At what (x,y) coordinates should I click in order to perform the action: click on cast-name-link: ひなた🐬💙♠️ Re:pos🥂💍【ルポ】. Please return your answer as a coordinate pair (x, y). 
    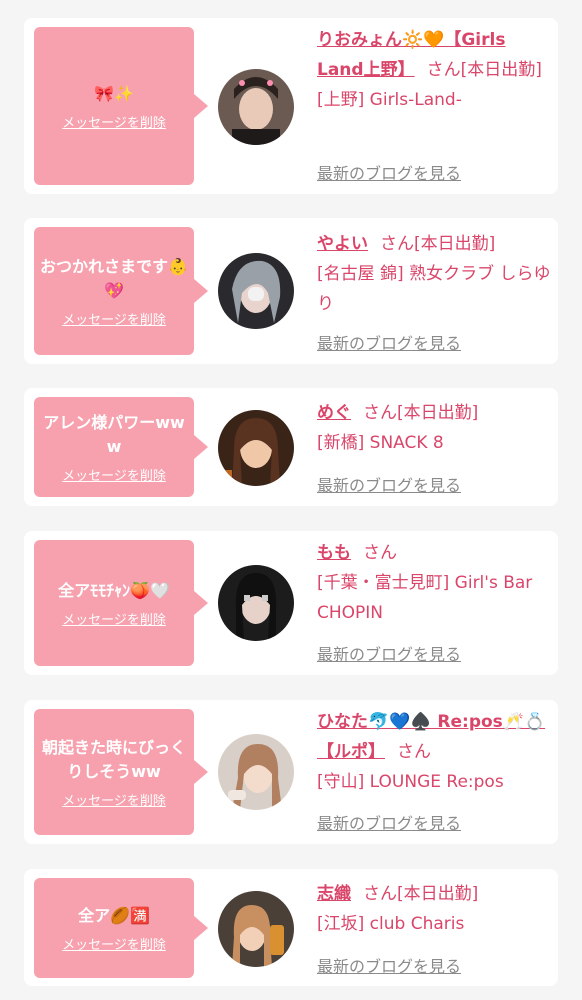
    Looking at the image, I should click on (431, 737).